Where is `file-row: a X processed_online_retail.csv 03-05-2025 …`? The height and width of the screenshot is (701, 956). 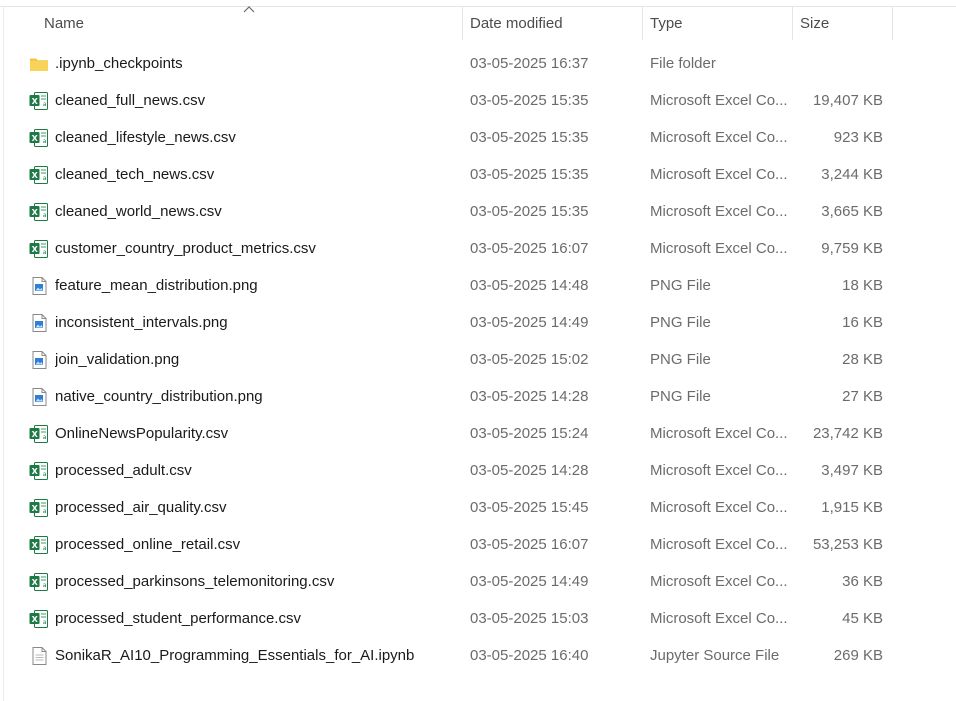
file-row: a X processed_online_retail.csv 03-05-2025 … is located at coordinates (478, 544).